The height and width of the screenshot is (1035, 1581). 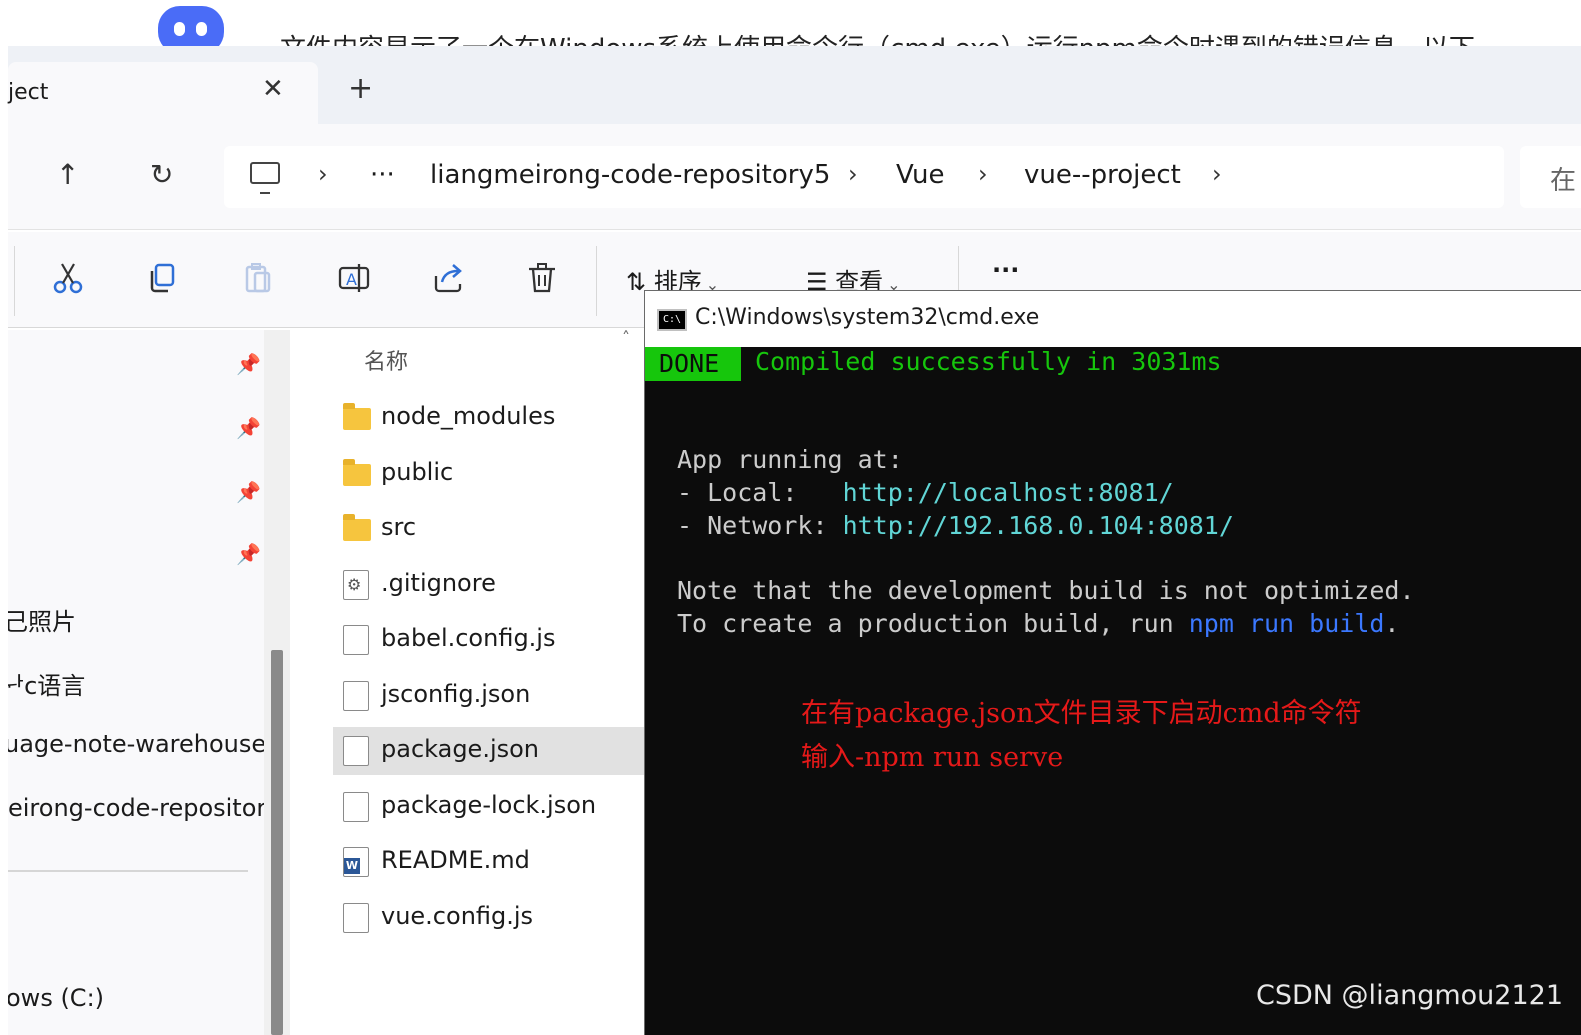 I want to click on file-name: public, so click(x=417, y=472).